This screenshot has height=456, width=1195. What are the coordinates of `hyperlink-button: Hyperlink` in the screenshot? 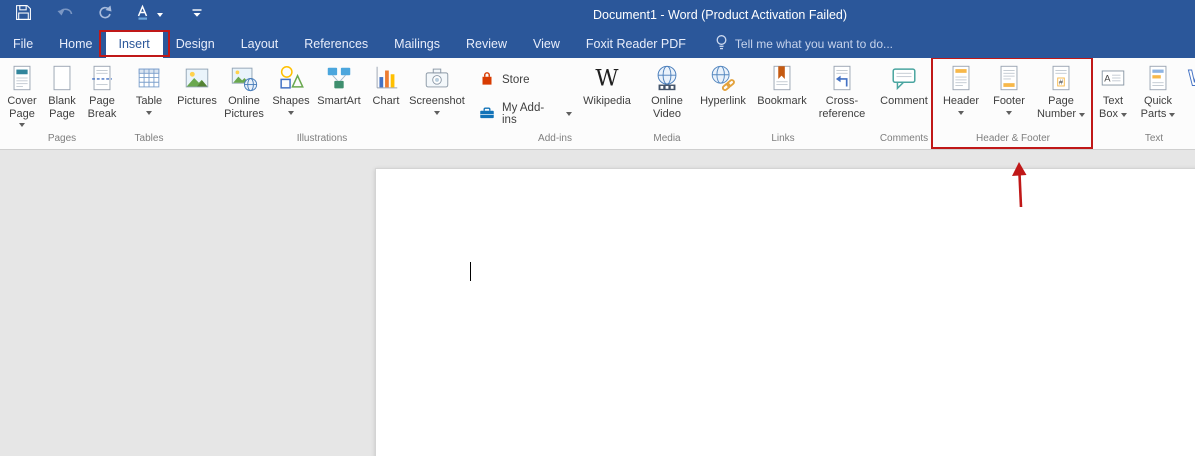 It's located at (723, 94).